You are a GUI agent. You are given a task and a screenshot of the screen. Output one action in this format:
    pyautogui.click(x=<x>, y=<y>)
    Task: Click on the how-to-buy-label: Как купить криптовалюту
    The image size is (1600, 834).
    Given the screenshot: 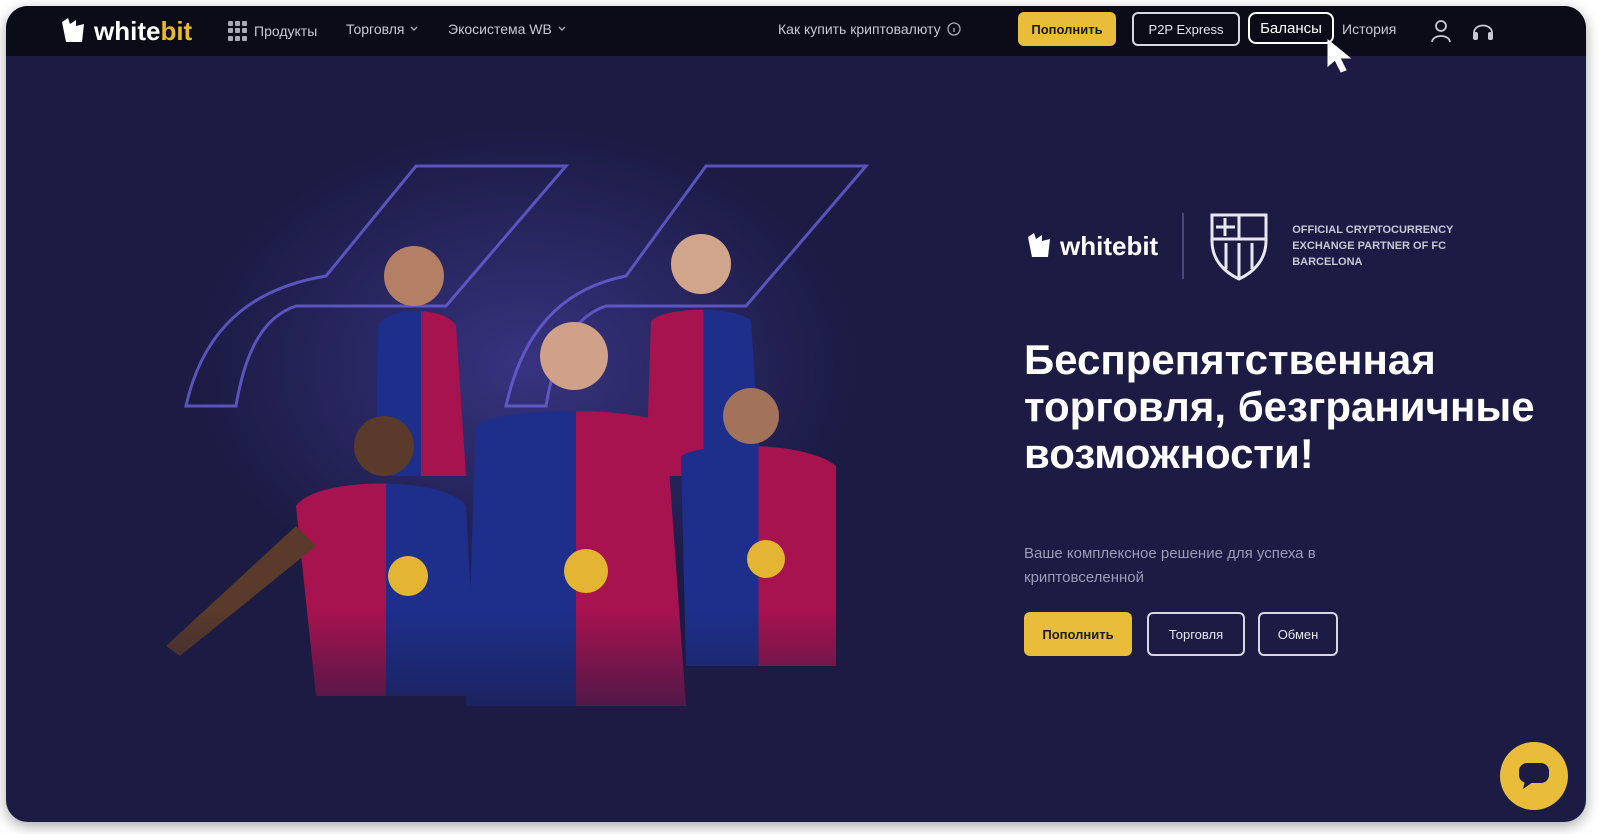 What is the action you would take?
    pyautogui.click(x=859, y=29)
    